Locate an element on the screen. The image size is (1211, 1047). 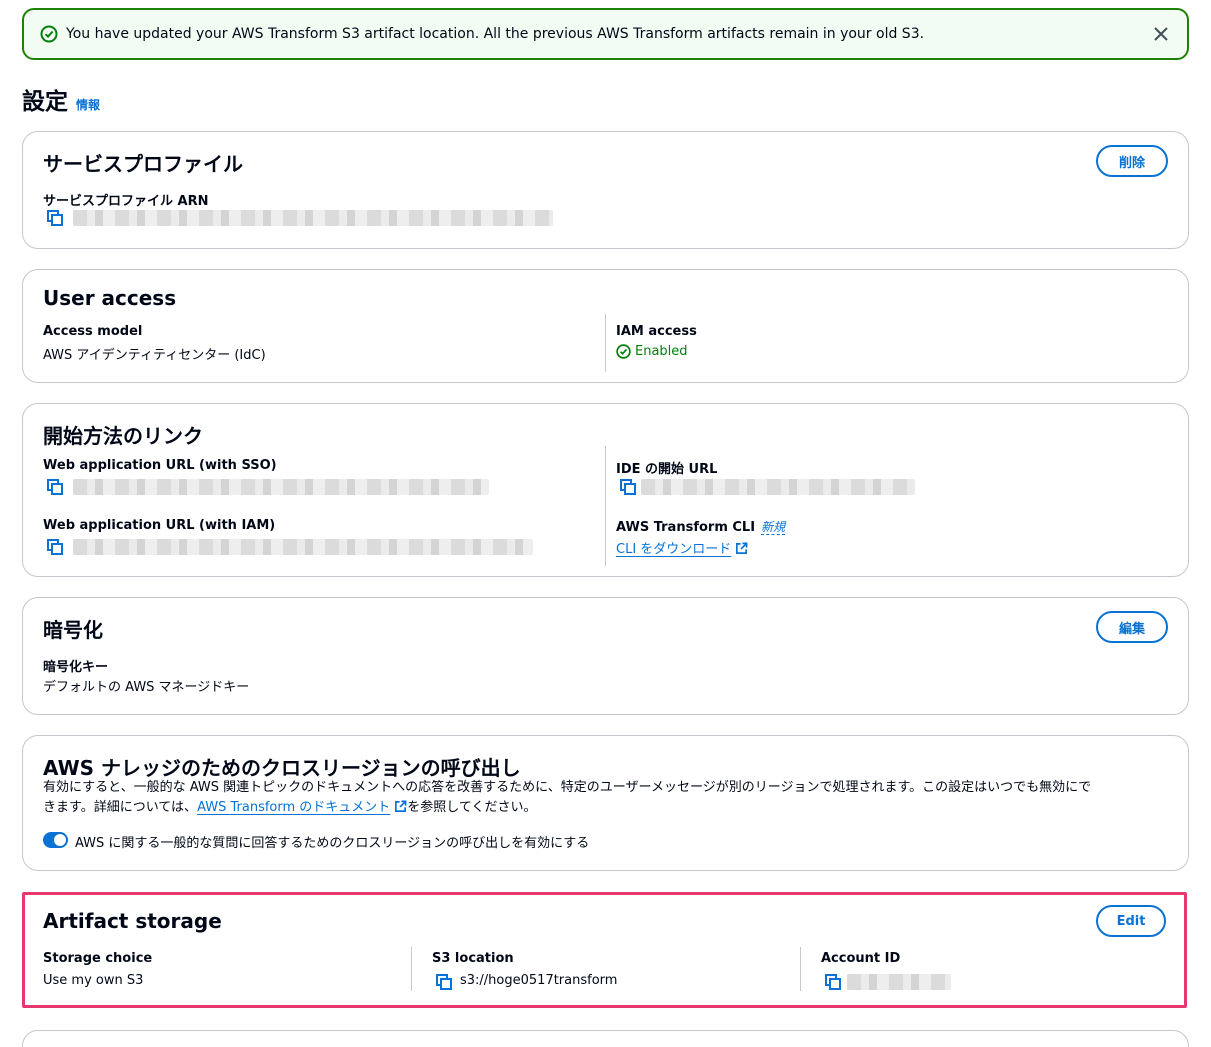
encryption-key-value: デフォルトの AWS マネージドキー is located at coordinates (146, 687).